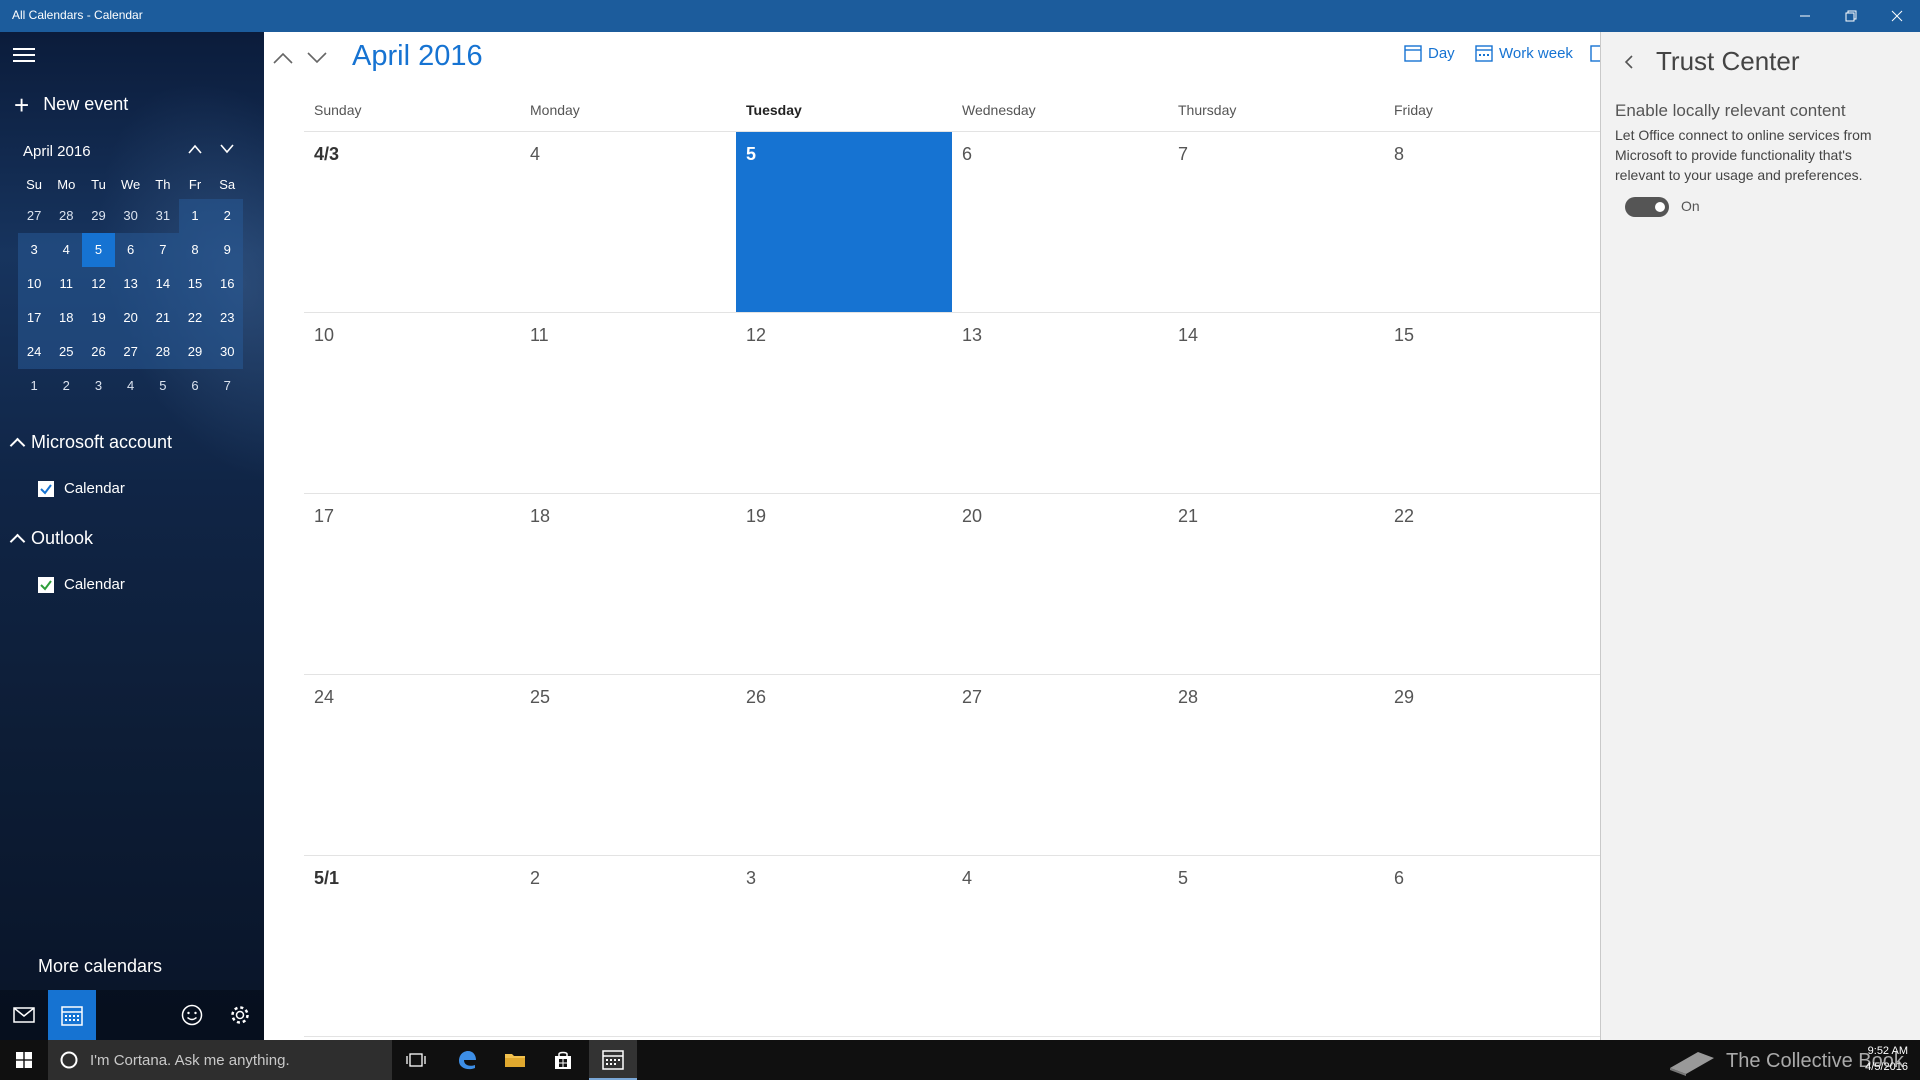  What do you see at coordinates (72, 1015) in the screenshot?
I see `calendar-app-button` at bounding box center [72, 1015].